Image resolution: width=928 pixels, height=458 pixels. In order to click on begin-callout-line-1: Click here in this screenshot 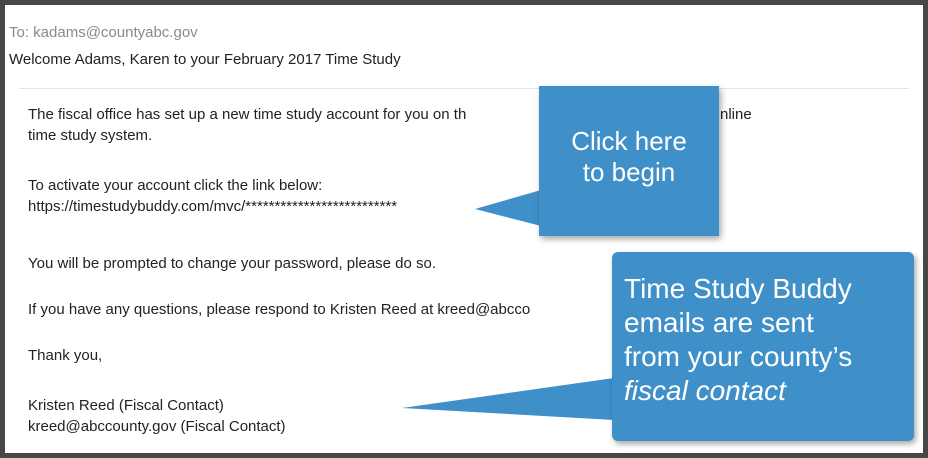, I will do `click(629, 141)`.